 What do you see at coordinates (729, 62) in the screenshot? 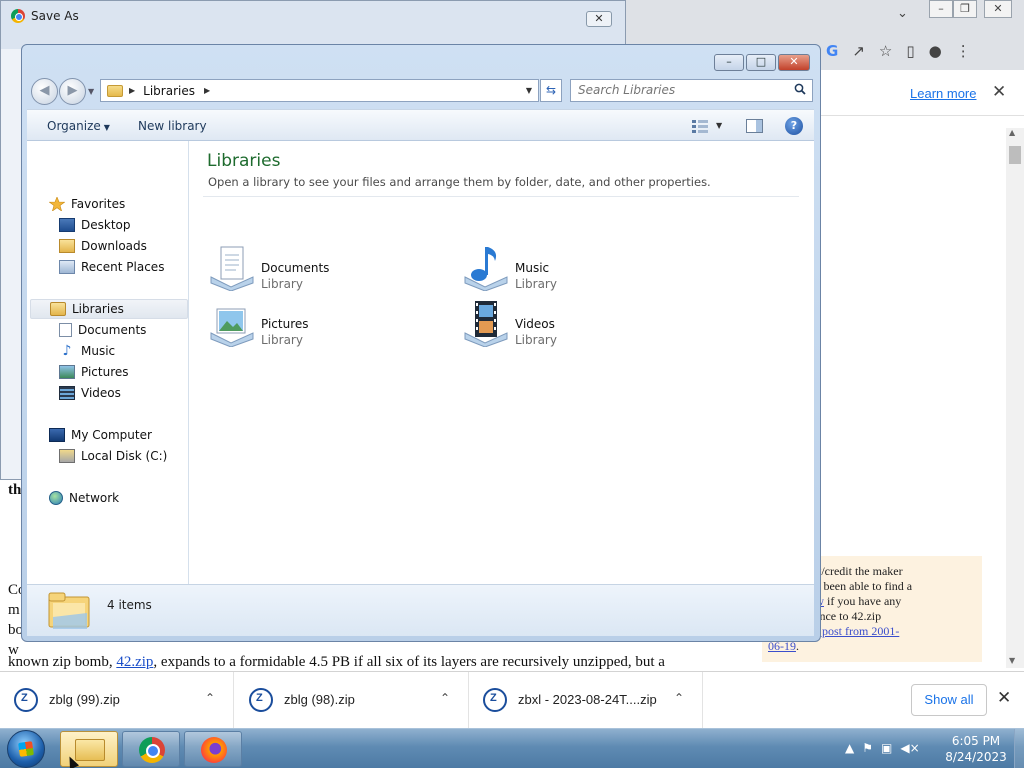
I see `minimize-button: –` at bounding box center [729, 62].